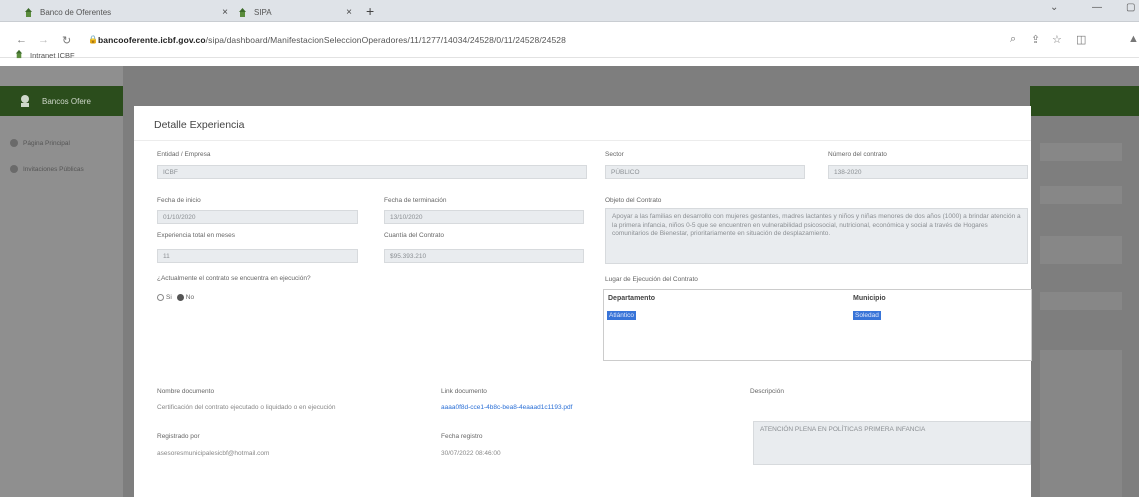 The width and height of the screenshot is (1139, 497). What do you see at coordinates (928, 172) in the screenshot?
I see `numero-contrato-field: 138-2020` at bounding box center [928, 172].